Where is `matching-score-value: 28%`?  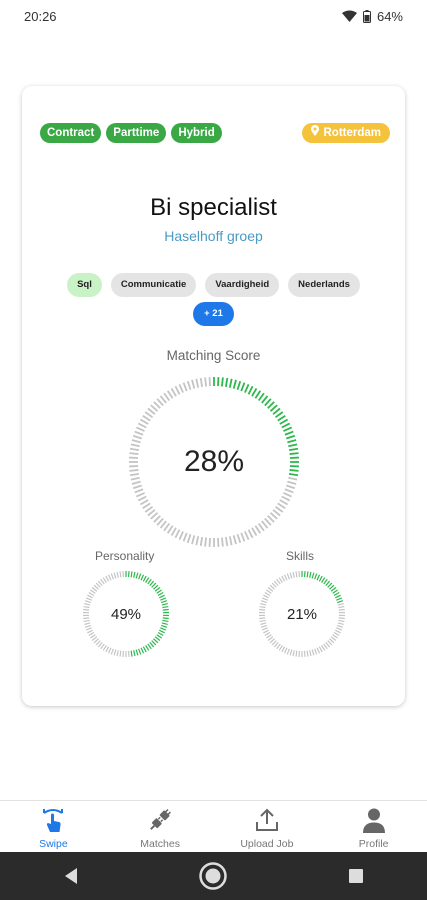 matching-score-value: 28% is located at coordinates (214, 461).